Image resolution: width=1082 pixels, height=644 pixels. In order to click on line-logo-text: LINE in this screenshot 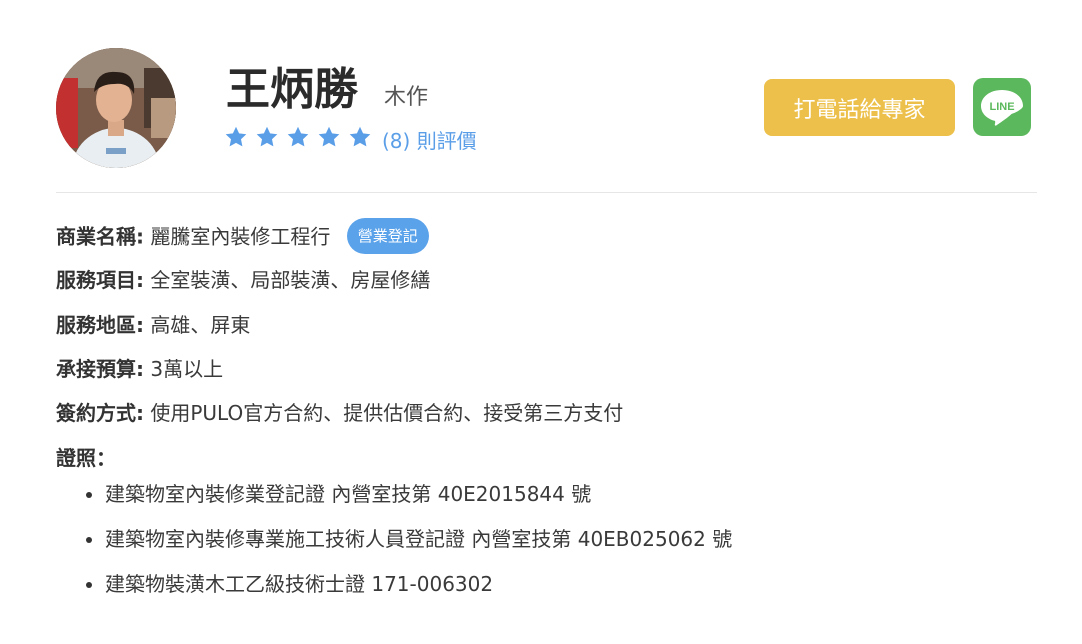, I will do `click(1001, 107)`.